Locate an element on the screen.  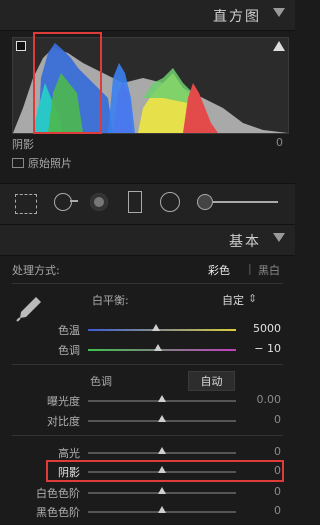
shadows-slider-thumb is located at coordinates (162, 469).